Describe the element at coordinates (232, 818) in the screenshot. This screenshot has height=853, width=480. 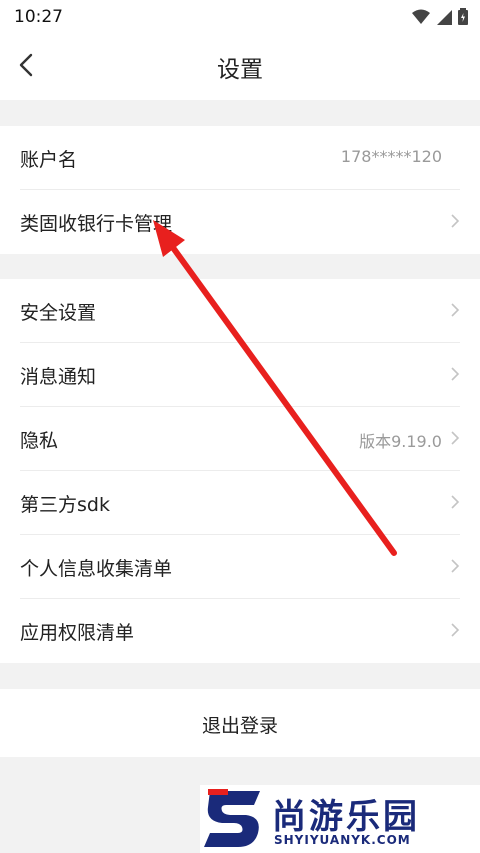
I see `watermark-s-logo` at that location.